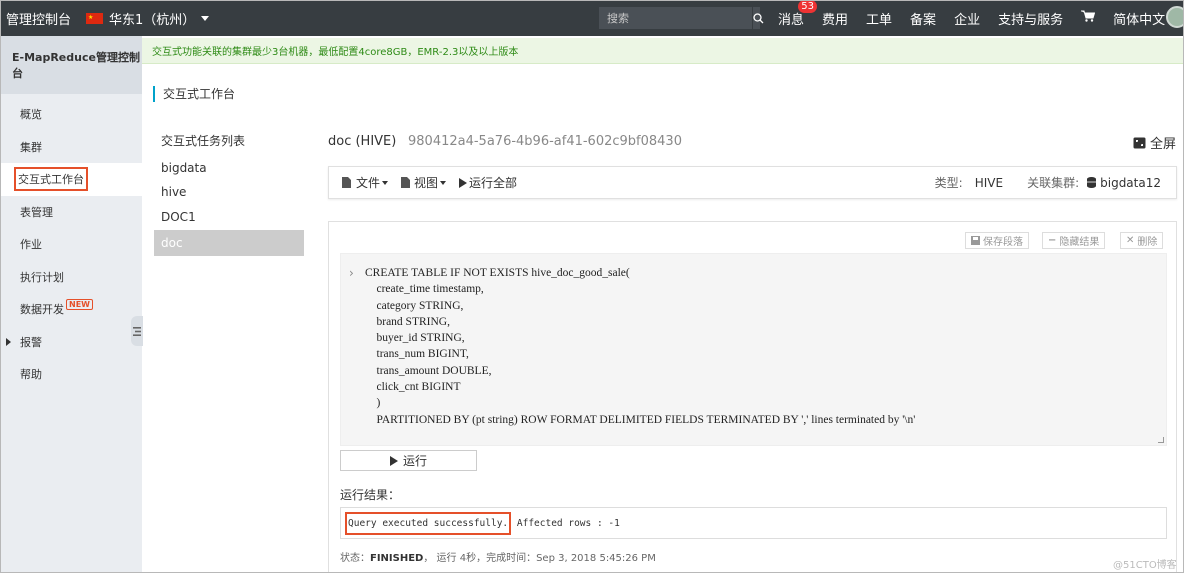 Image resolution: width=1184 pixels, height=573 pixels. What do you see at coordinates (351, 273) in the screenshot?
I see `chevron-right-icon: ›` at bounding box center [351, 273].